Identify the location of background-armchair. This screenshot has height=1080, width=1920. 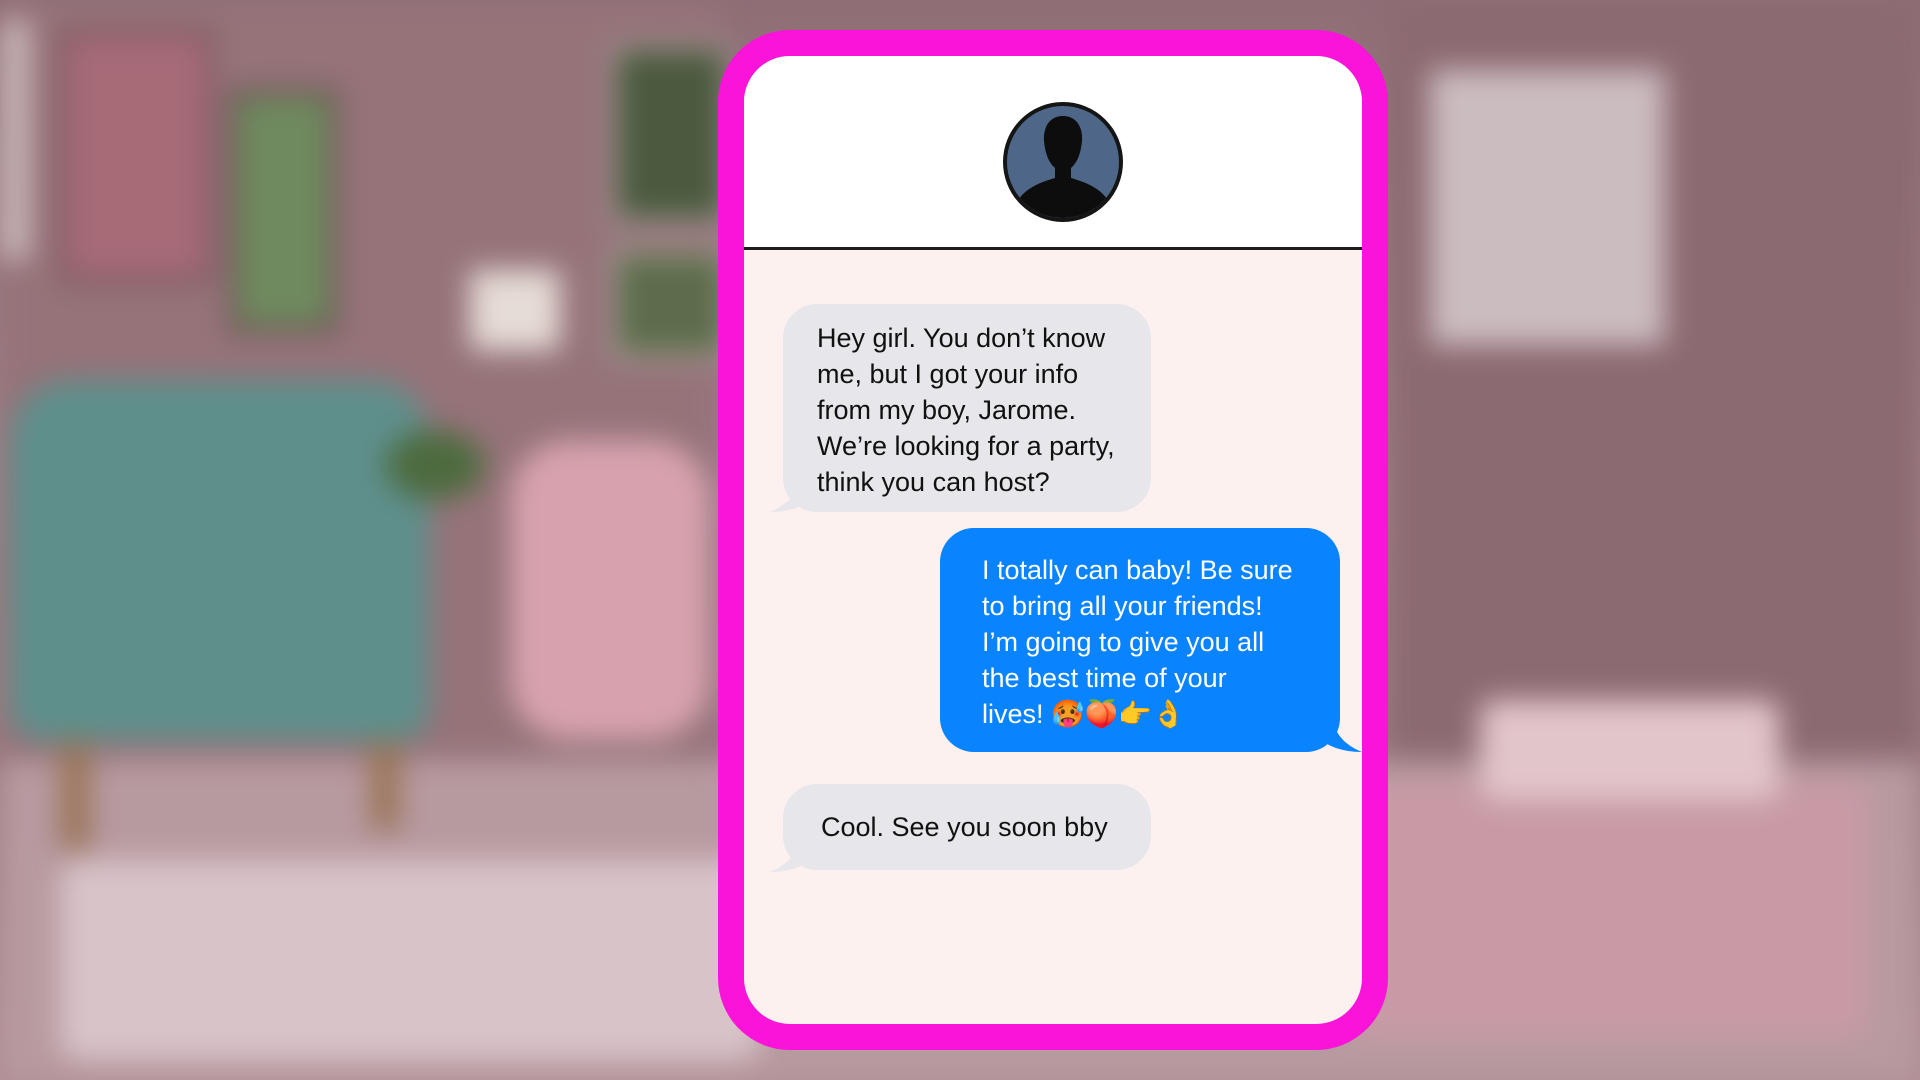
(220, 560).